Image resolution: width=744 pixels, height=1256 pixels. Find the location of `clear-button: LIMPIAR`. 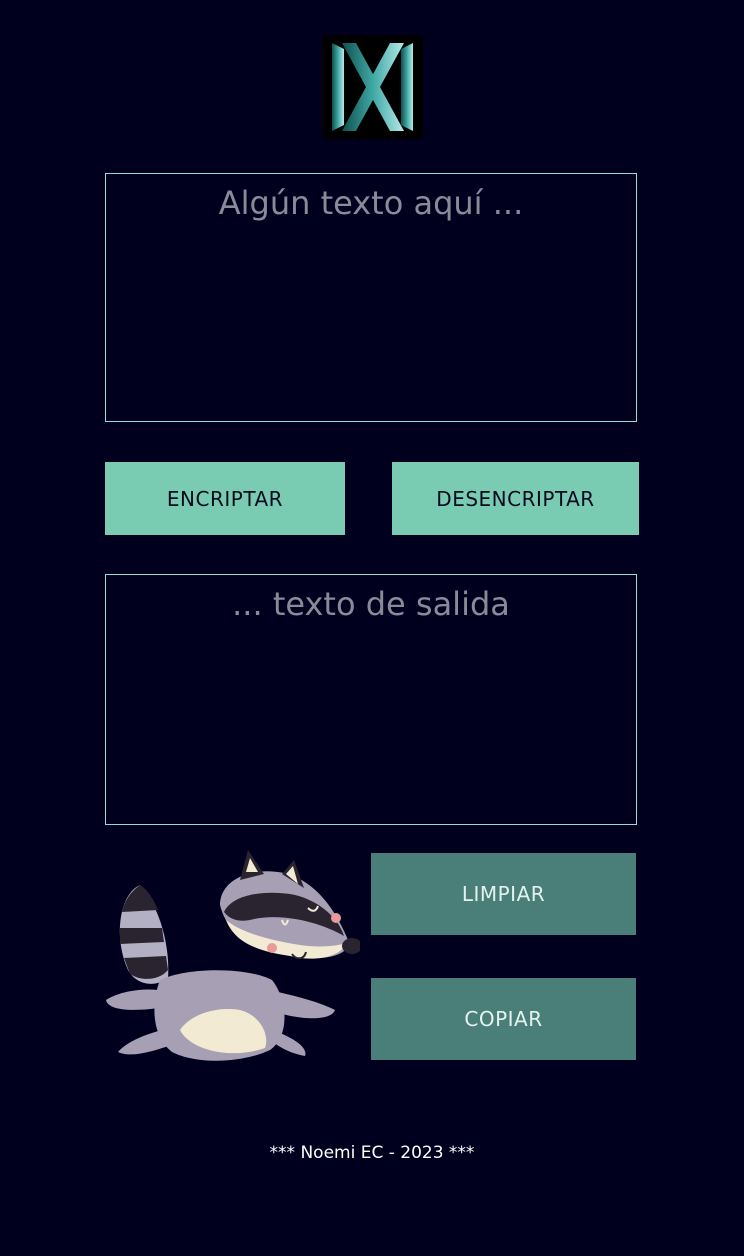

clear-button: LIMPIAR is located at coordinates (503, 894).